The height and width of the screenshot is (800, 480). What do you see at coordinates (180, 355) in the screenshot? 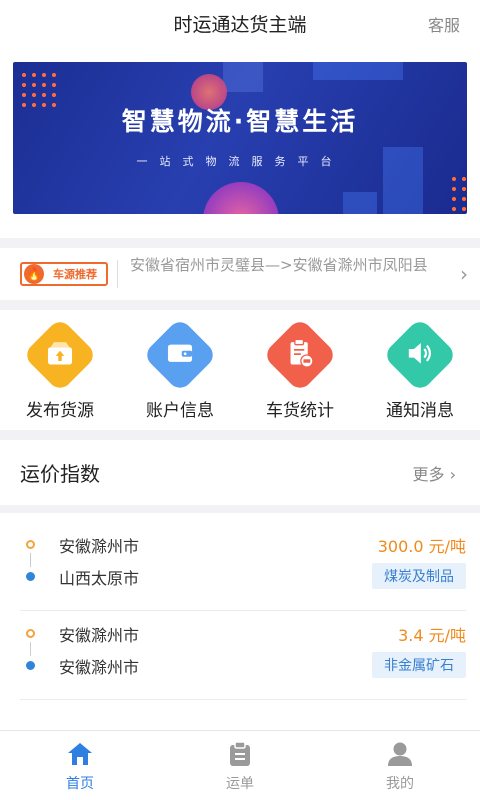
I see `wallet-icon` at bounding box center [180, 355].